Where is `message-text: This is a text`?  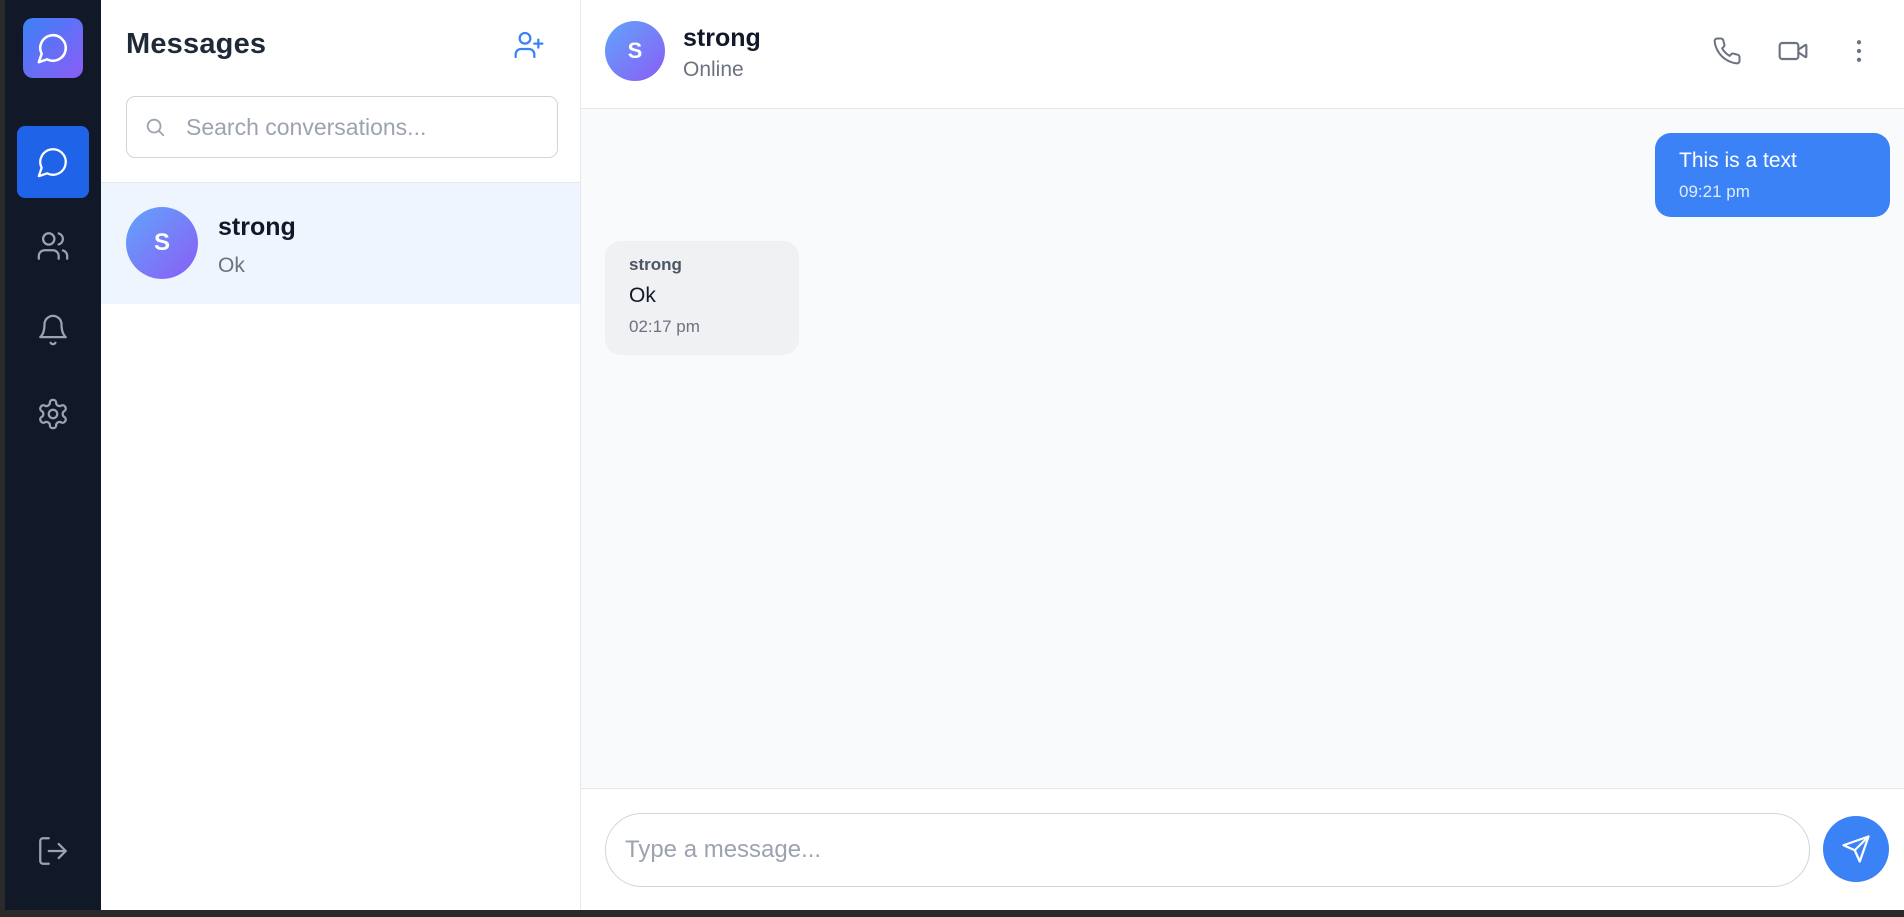
message-text: This is a text is located at coordinates (1738, 160).